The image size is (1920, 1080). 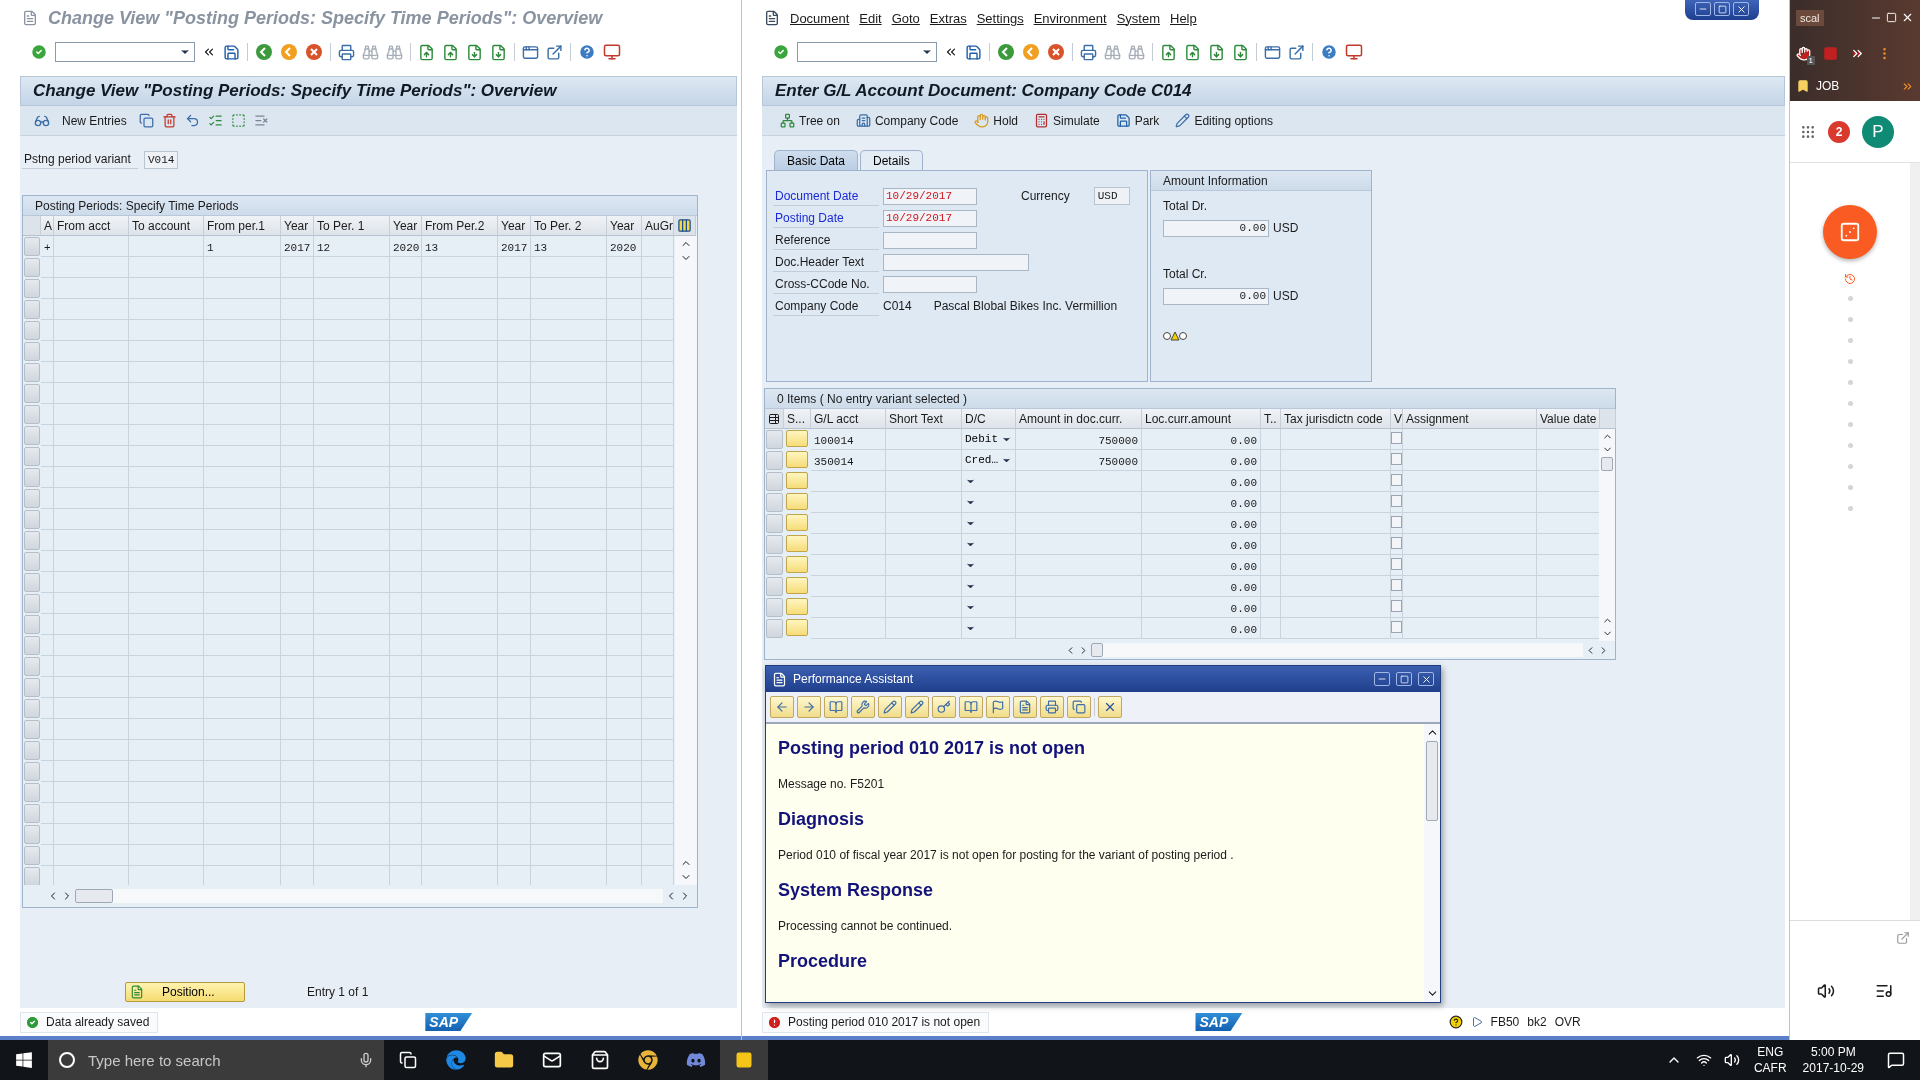 What do you see at coordinates (1455, 1022) in the screenshot?
I see `help-icon` at bounding box center [1455, 1022].